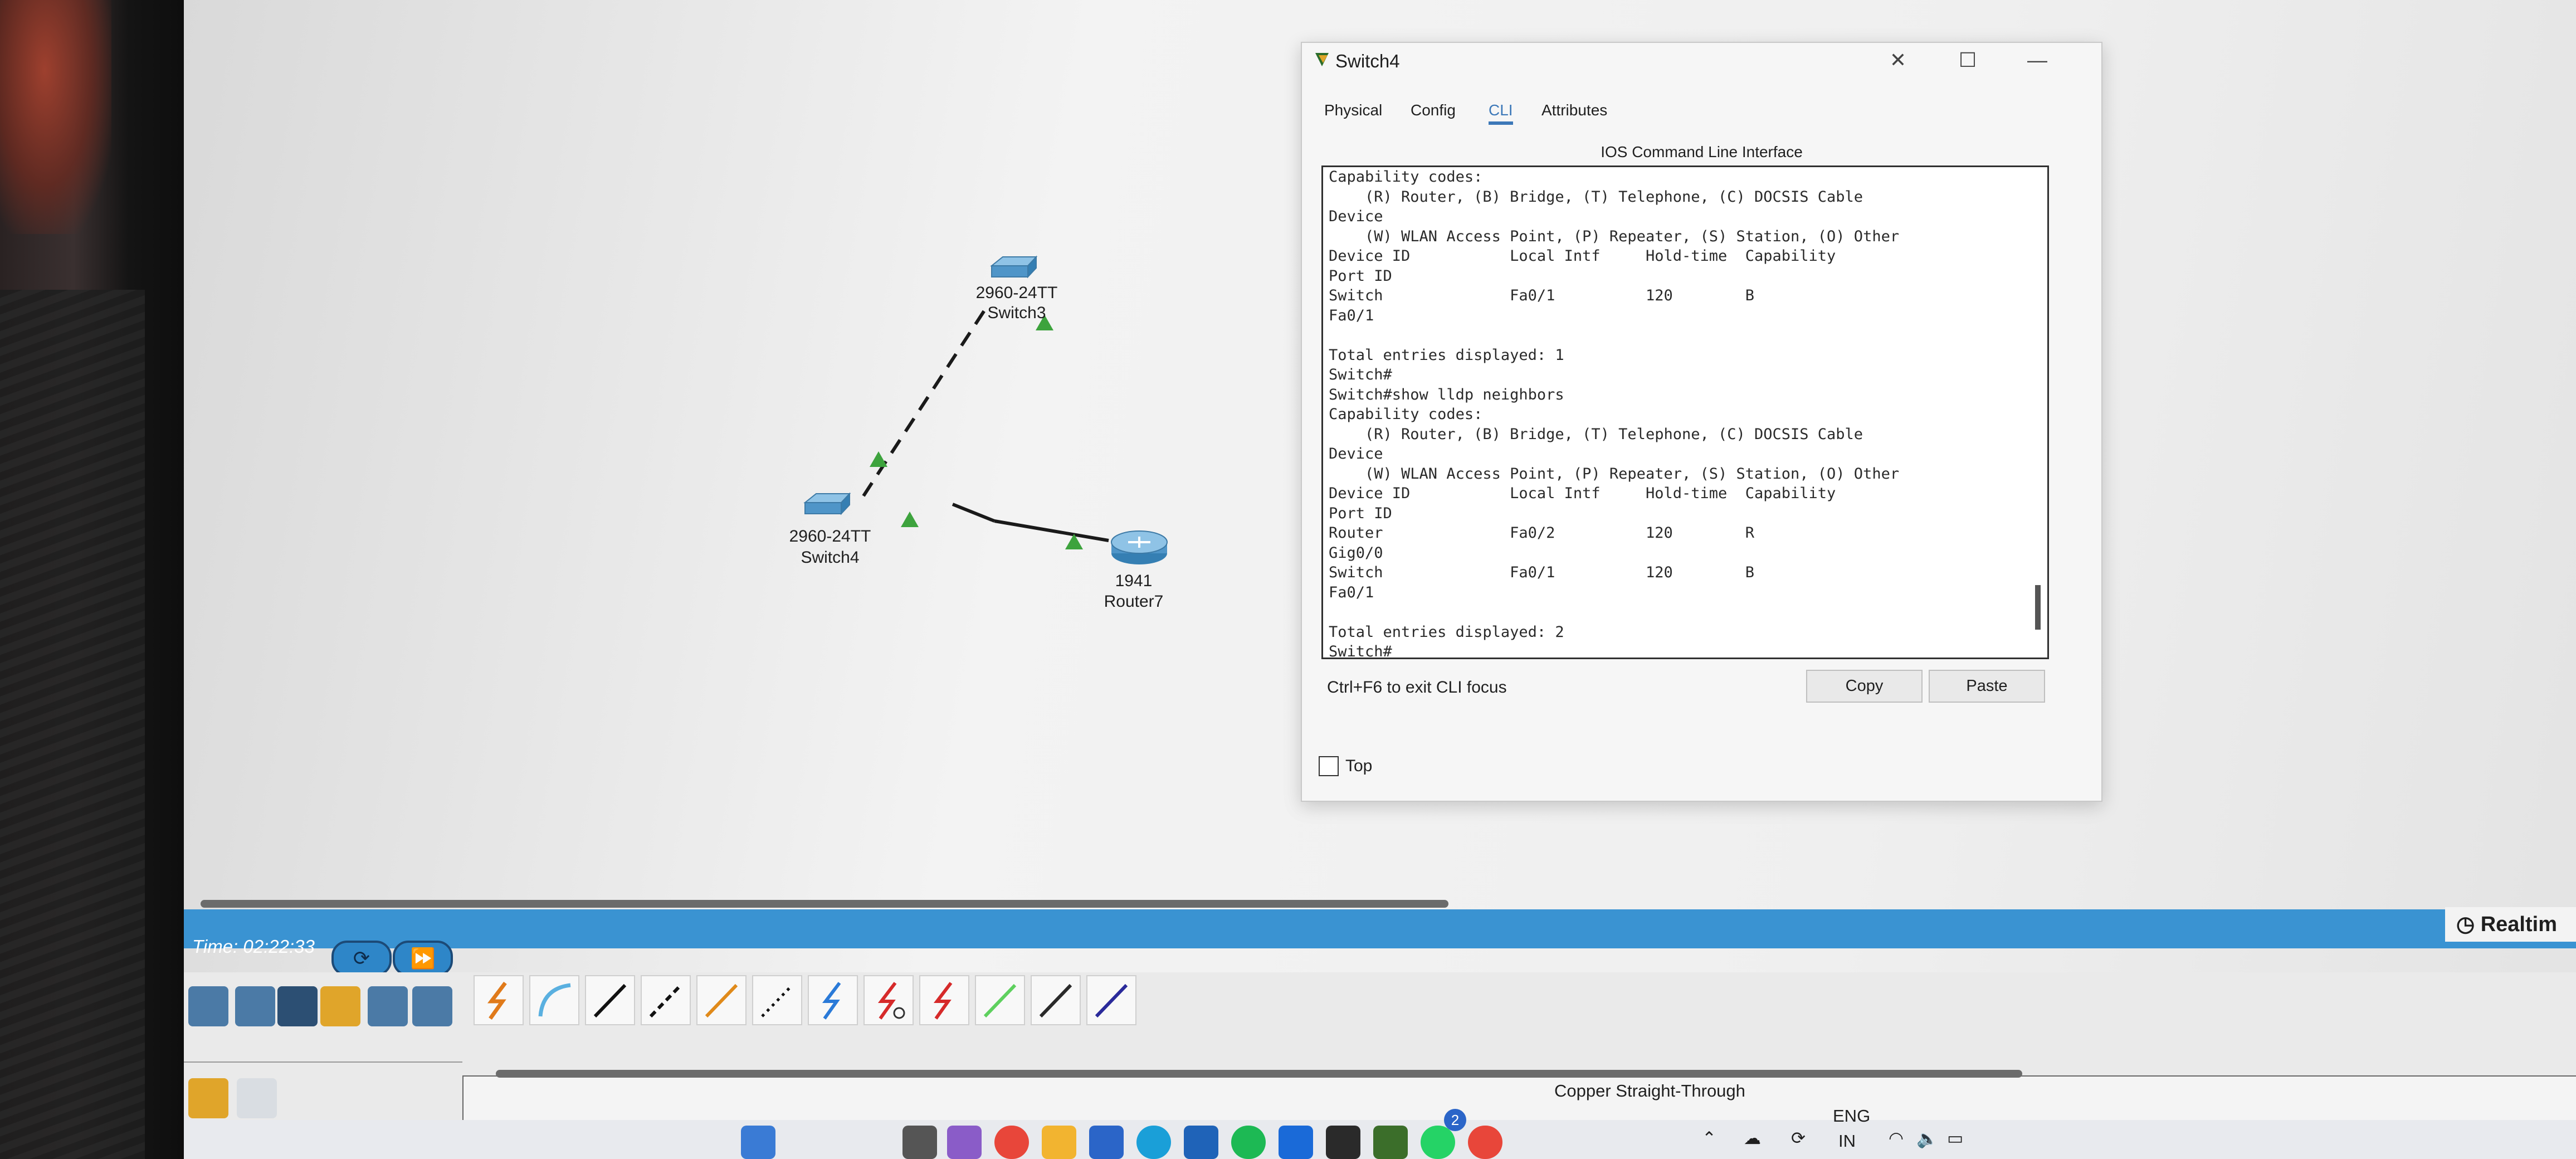  I want to click on simulation-time-bar, so click(1380, 929).